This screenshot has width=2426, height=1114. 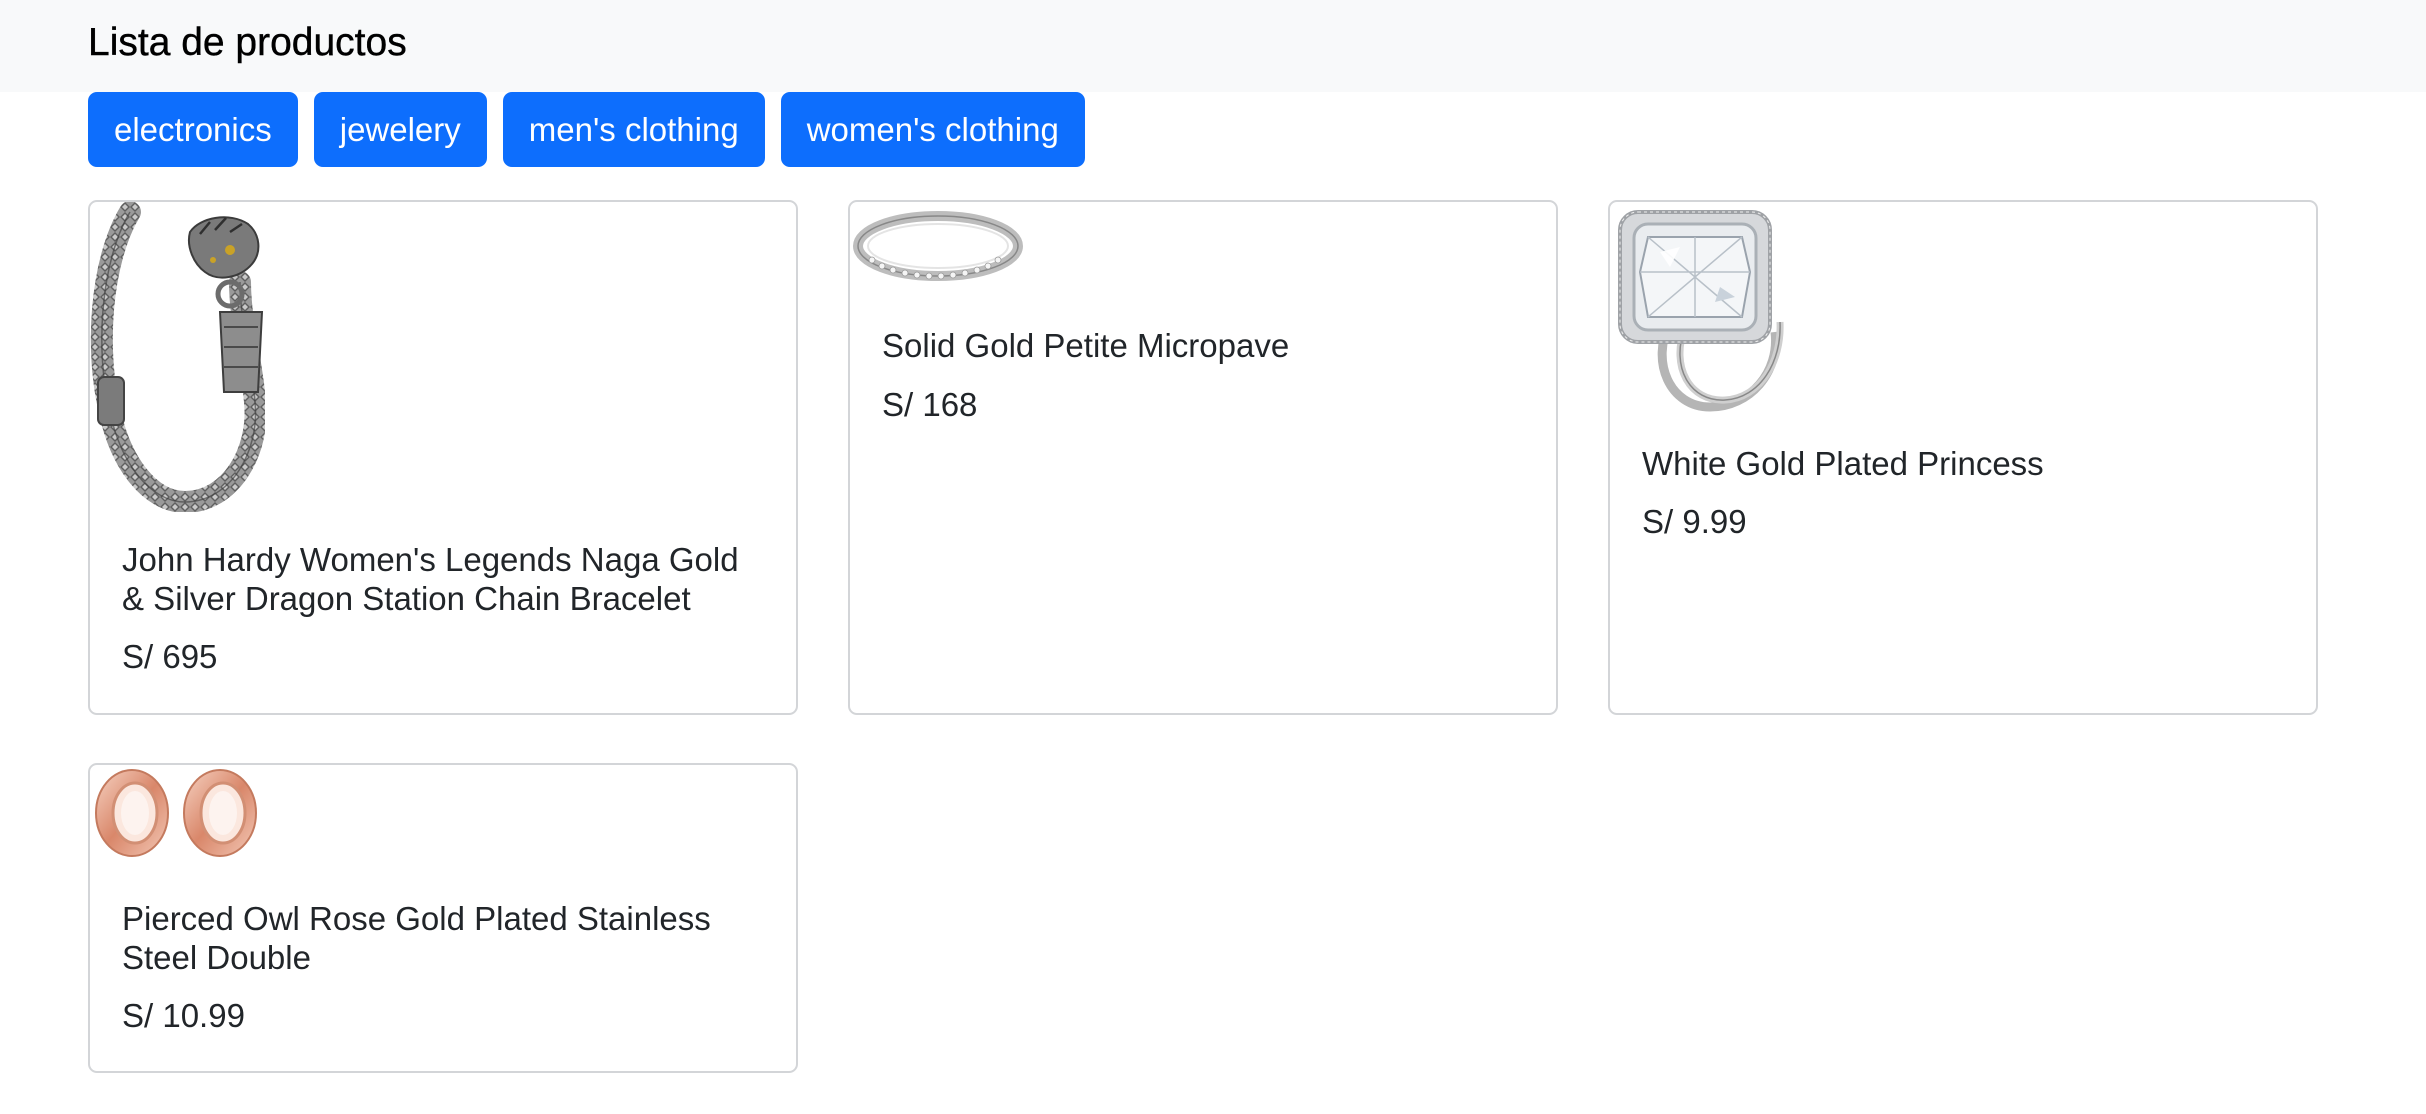 What do you see at coordinates (1694, 521) in the screenshot?
I see `product-price: S/ 9.99` at bounding box center [1694, 521].